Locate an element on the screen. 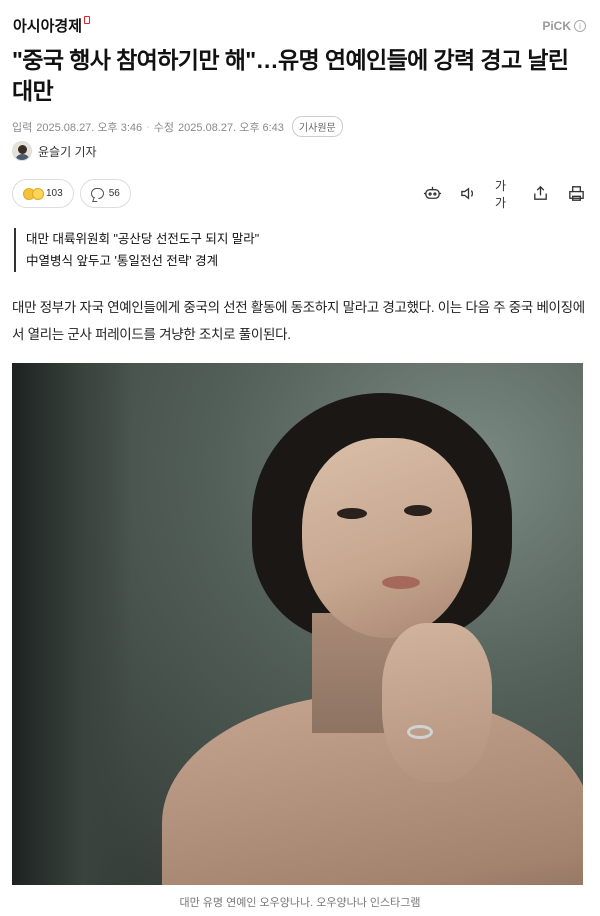 This screenshot has width=600, height=916. original-article-button: 기사원문 is located at coordinates (317, 126).